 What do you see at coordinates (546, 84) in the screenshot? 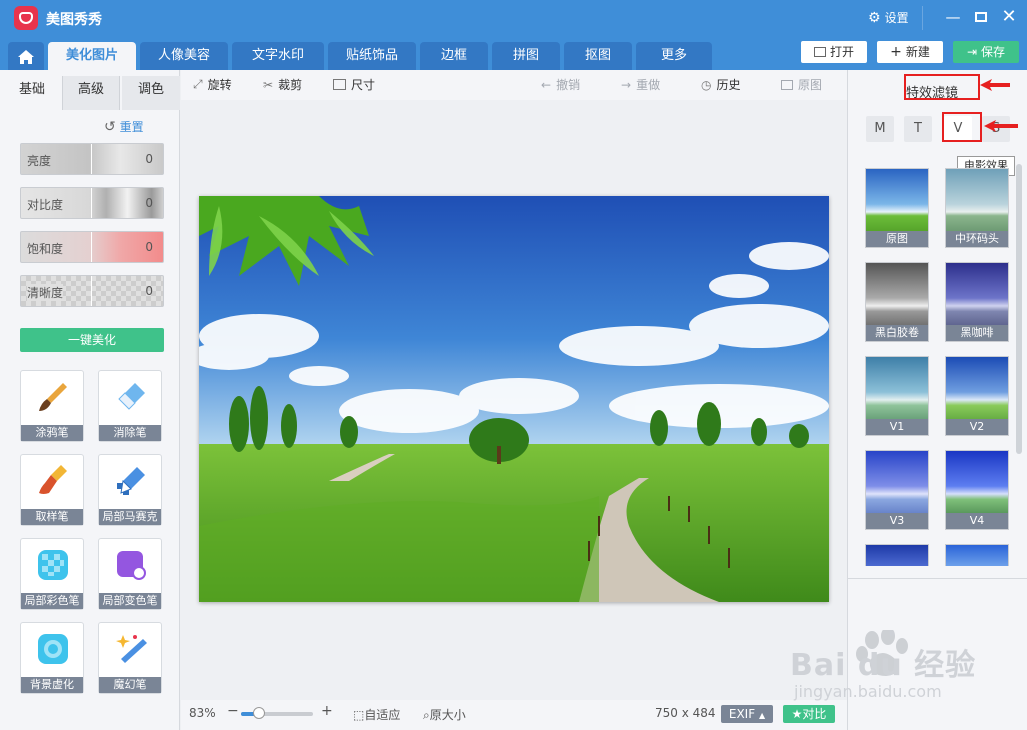
I see `undo-arrow-icon: ←` at bounding box center [546, 84].